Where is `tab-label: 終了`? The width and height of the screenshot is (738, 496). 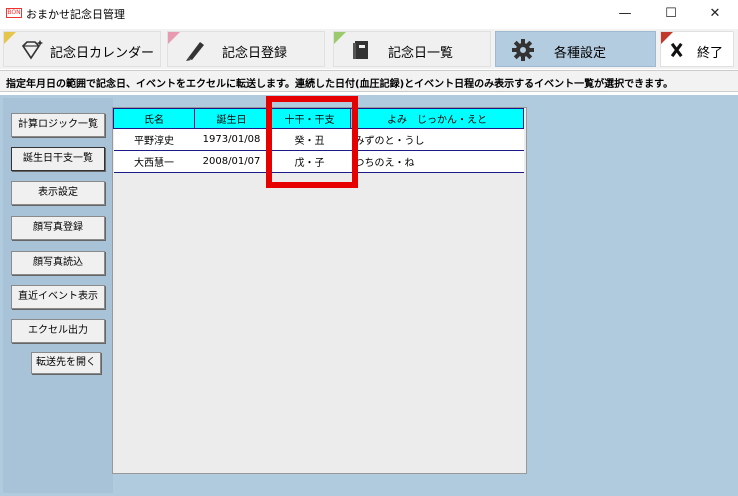
tab-label: 終了 is located at coordinates (710, 53).